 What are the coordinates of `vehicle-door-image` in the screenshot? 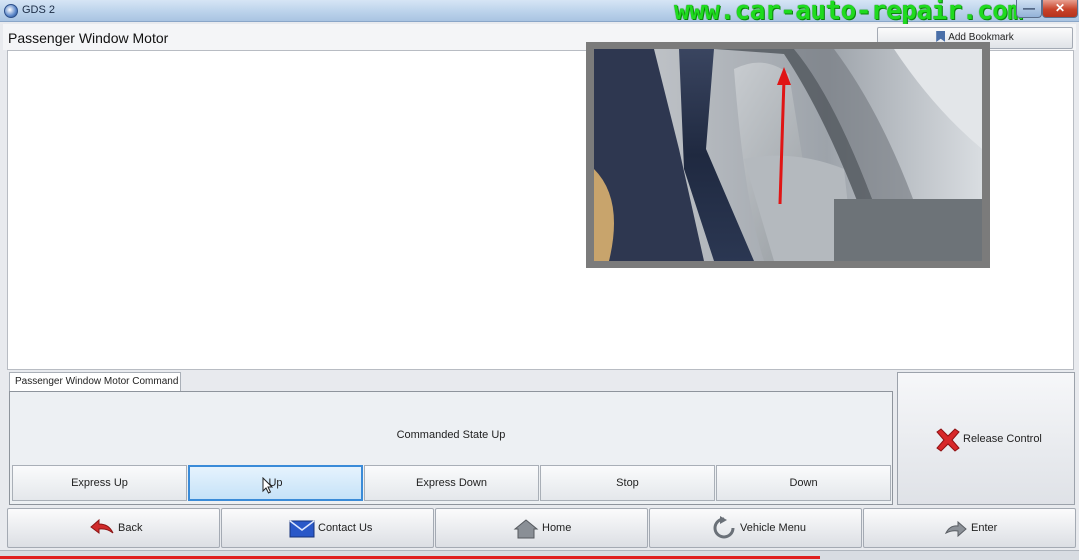 It's located at (788, 155).